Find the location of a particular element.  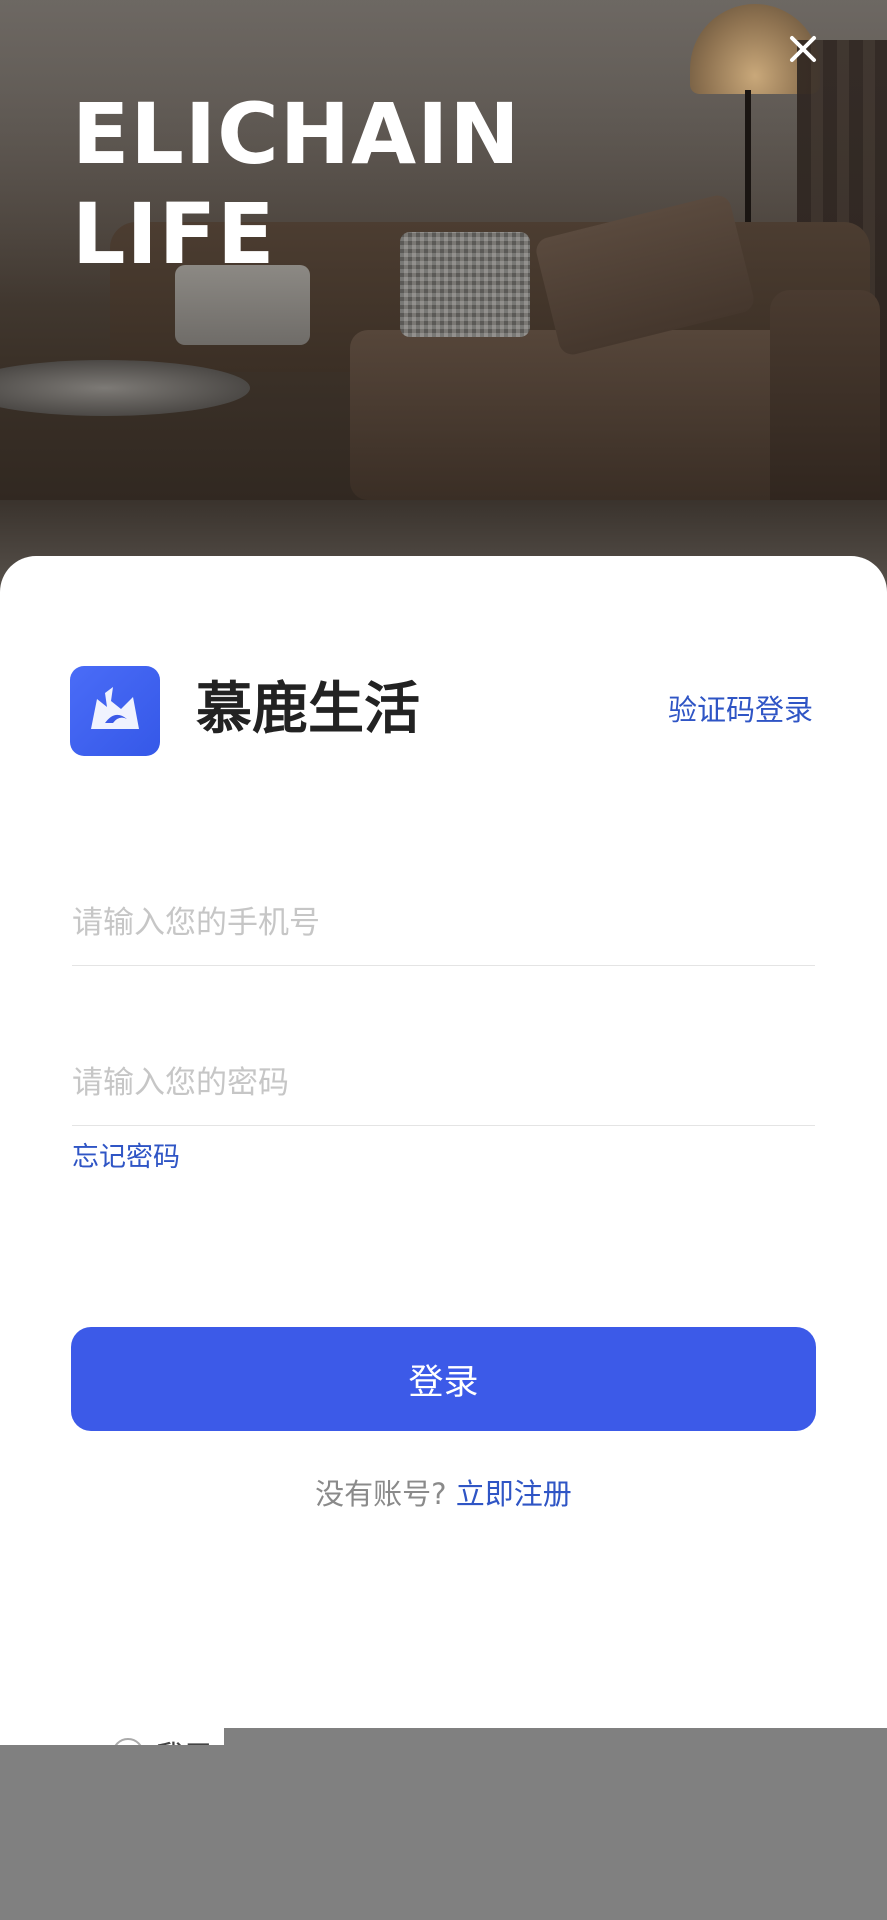

login-button: 登录 is located at coordinates (443, 1379).